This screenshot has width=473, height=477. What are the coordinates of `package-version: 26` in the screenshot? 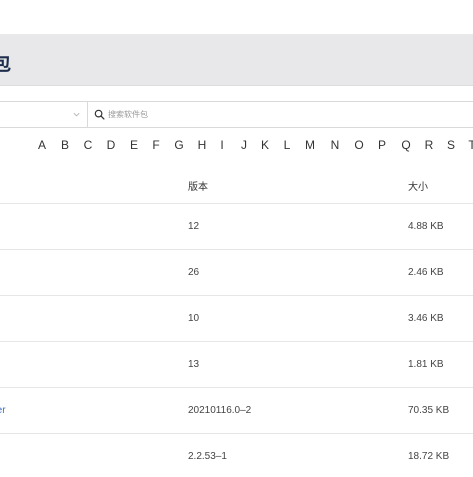 It's located at (194, 272).